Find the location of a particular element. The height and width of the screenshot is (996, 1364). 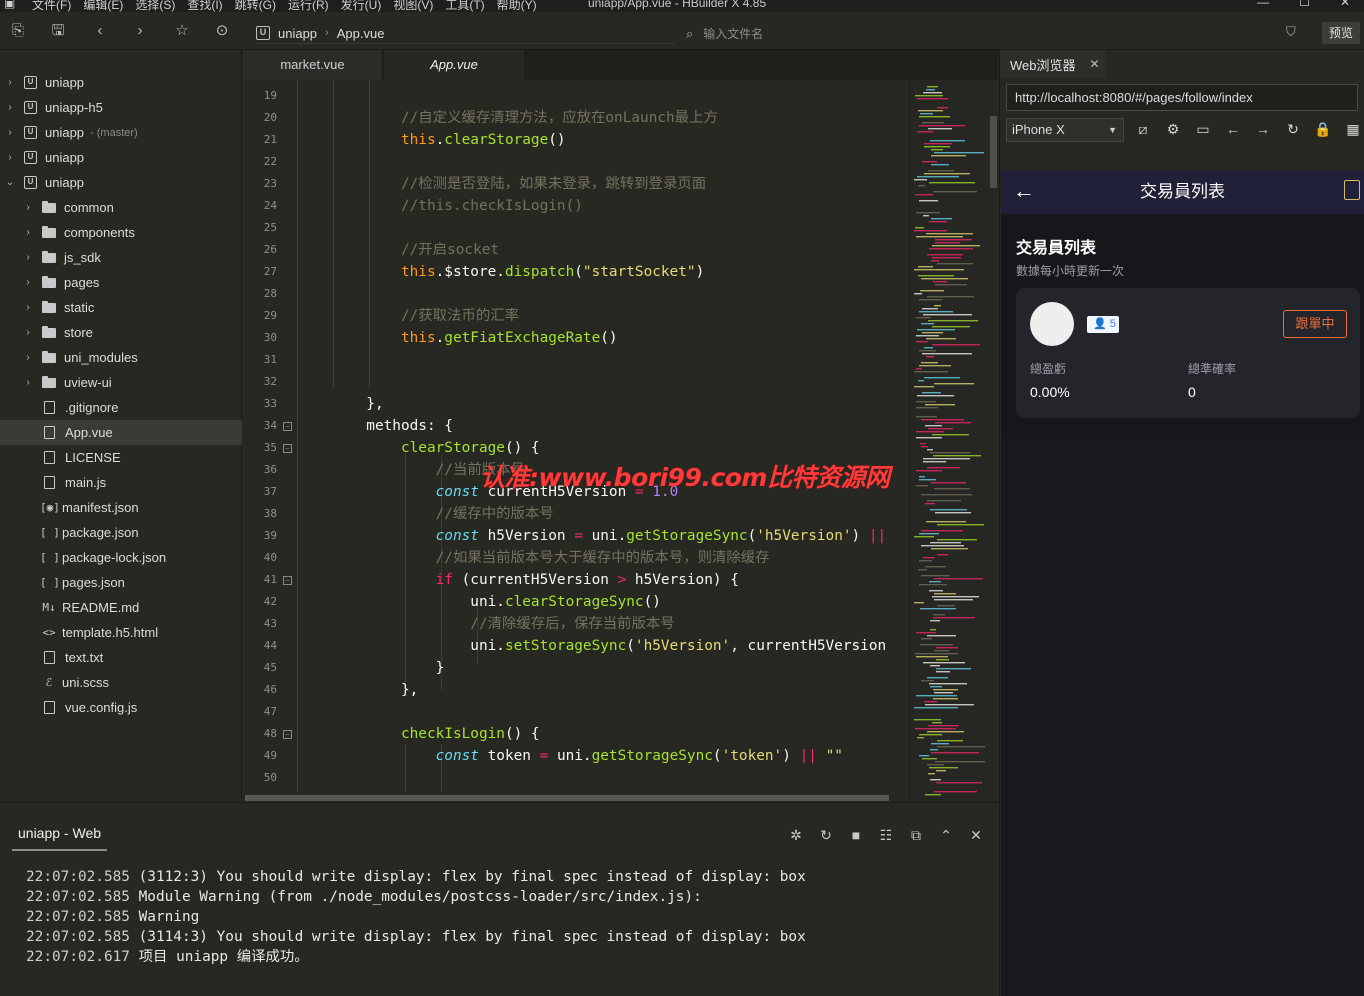

tree-item: text.txt is located at coordinates (121, 657).